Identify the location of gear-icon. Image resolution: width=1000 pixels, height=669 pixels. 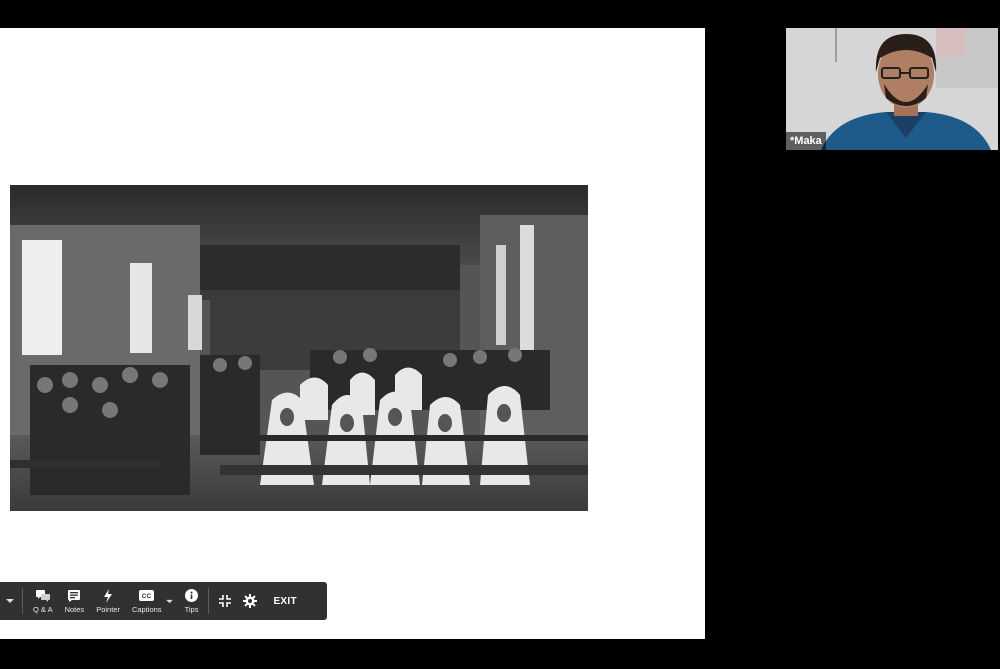
(250, 601).